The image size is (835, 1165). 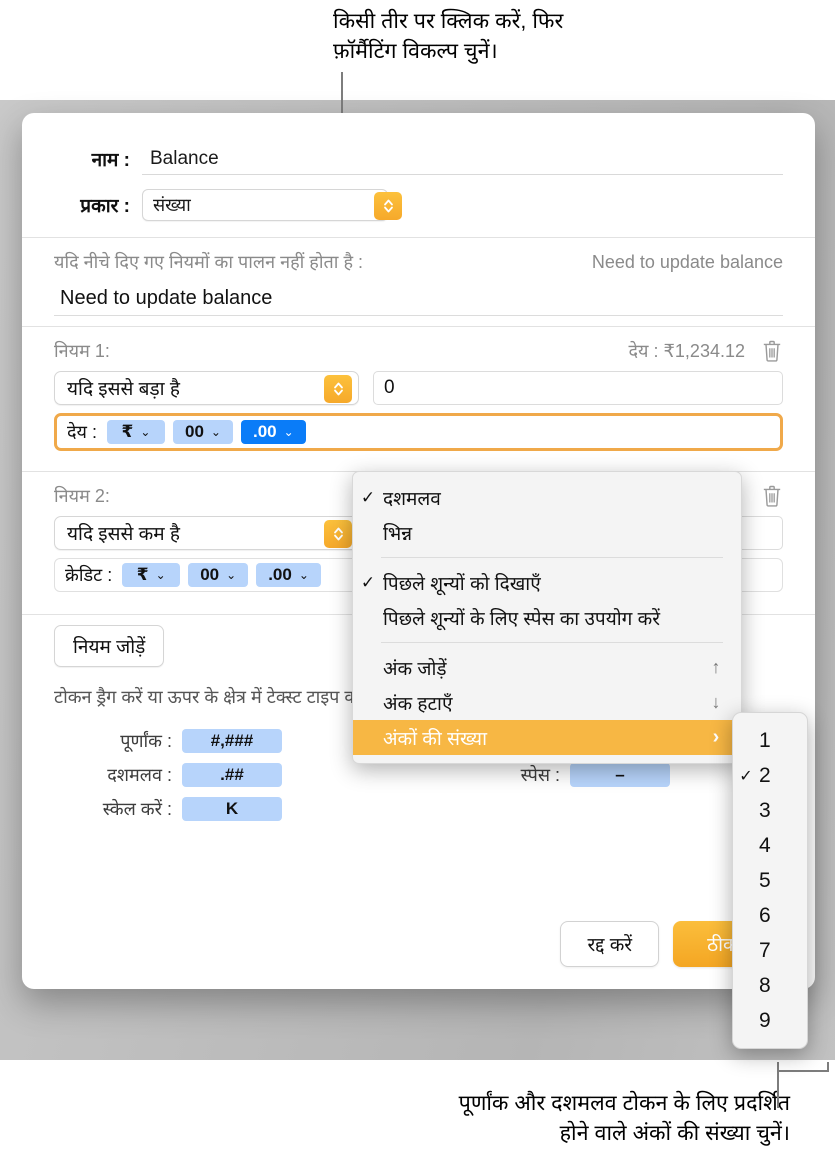 I want to click on menu-item-number-of-digits: अंकों की संख्या ›, so click(x=547, y=737).